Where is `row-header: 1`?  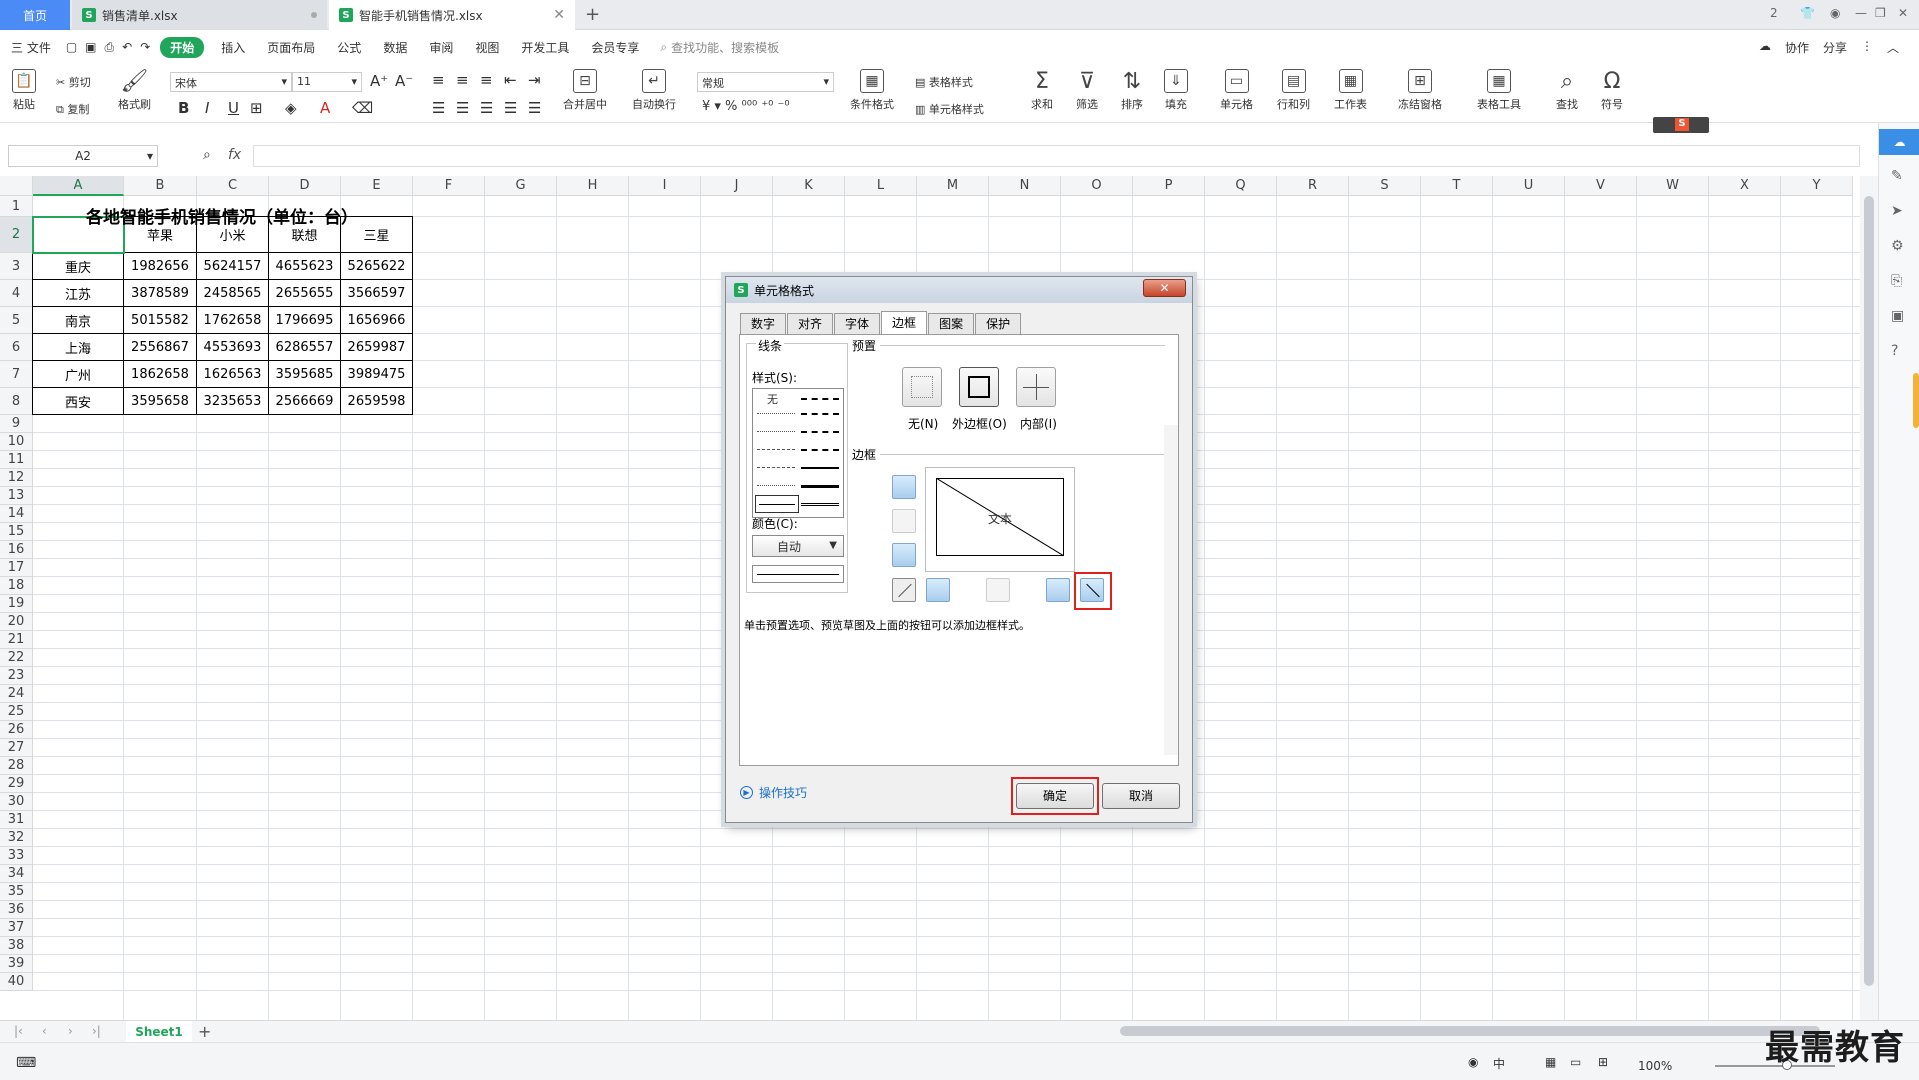 row-header: 1 is located at coordinates (16, 206).